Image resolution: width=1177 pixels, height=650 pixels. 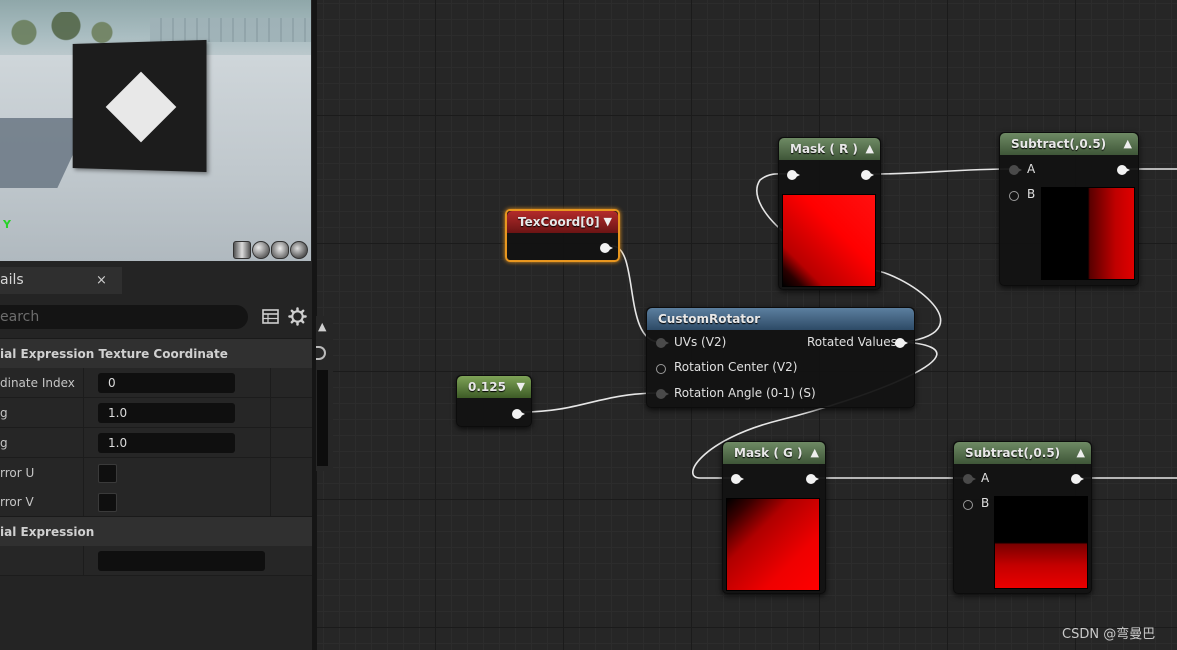 I want to click on mask-g-input-pin, so click(x=737, y=479).